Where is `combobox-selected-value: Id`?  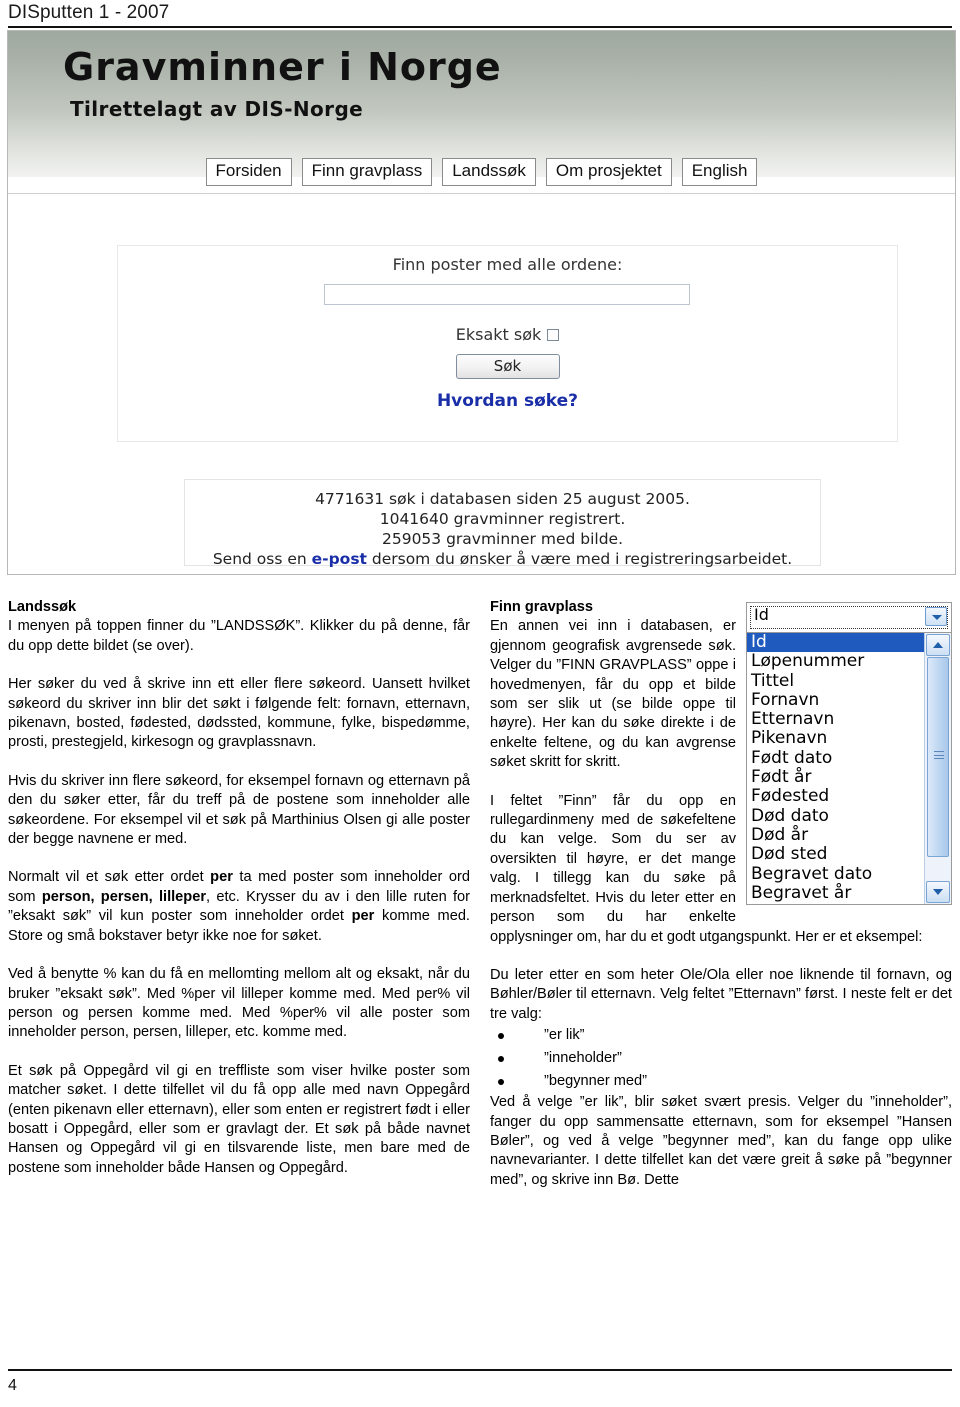 combobox-selected-value: Id is located at coordinates (761, 614).